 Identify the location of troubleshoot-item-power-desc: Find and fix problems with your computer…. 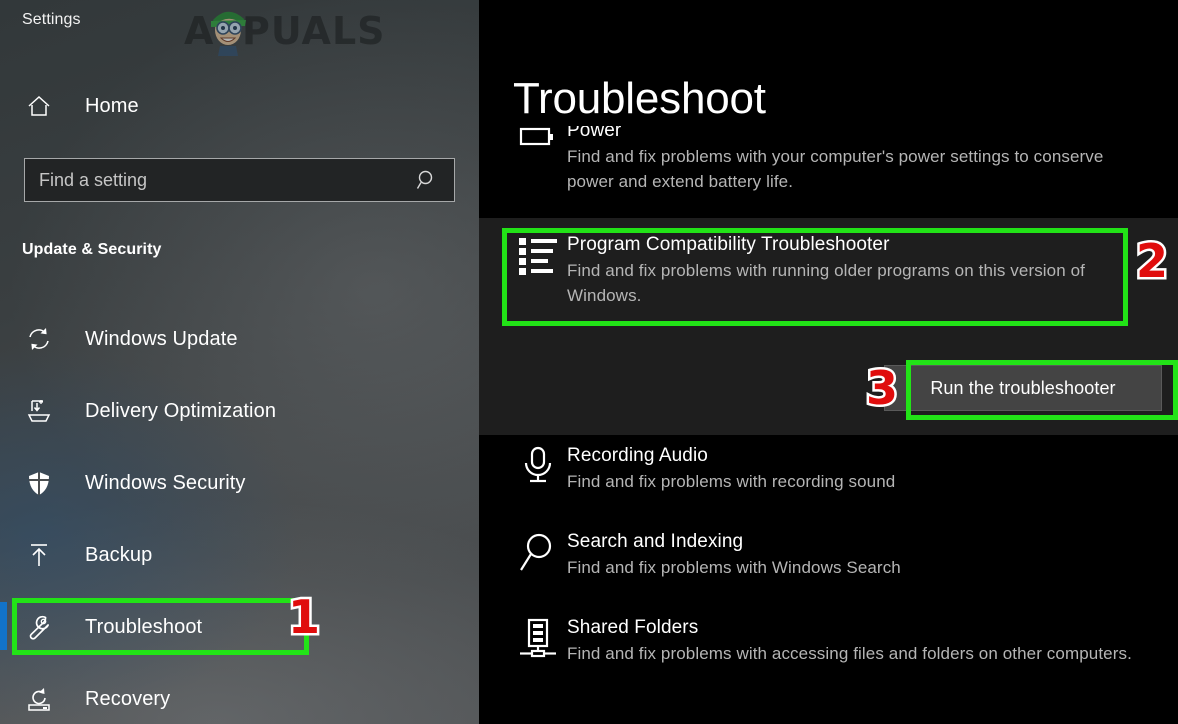
(835, 169).